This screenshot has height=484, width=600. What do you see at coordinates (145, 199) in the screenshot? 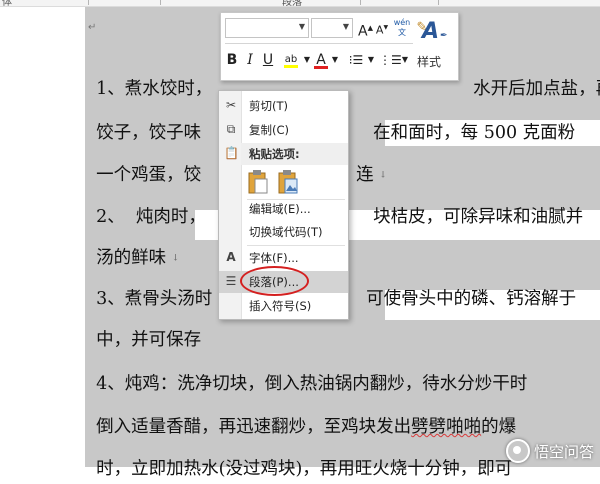
I see `doc-line-4: 2、 炖肉时，` at bounding box center [145, 199].